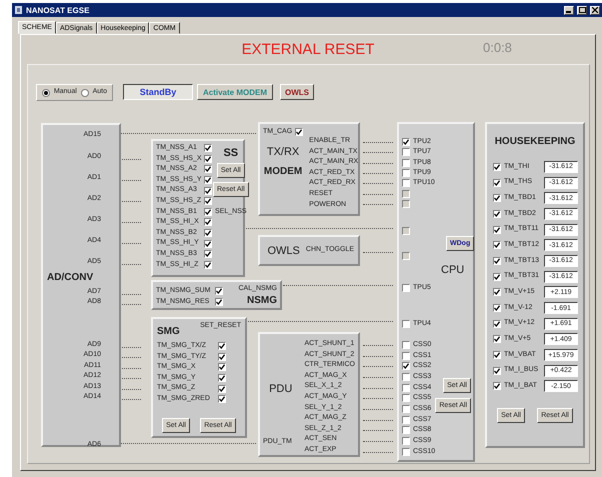  I want to click on close-button, so click(595, 10).